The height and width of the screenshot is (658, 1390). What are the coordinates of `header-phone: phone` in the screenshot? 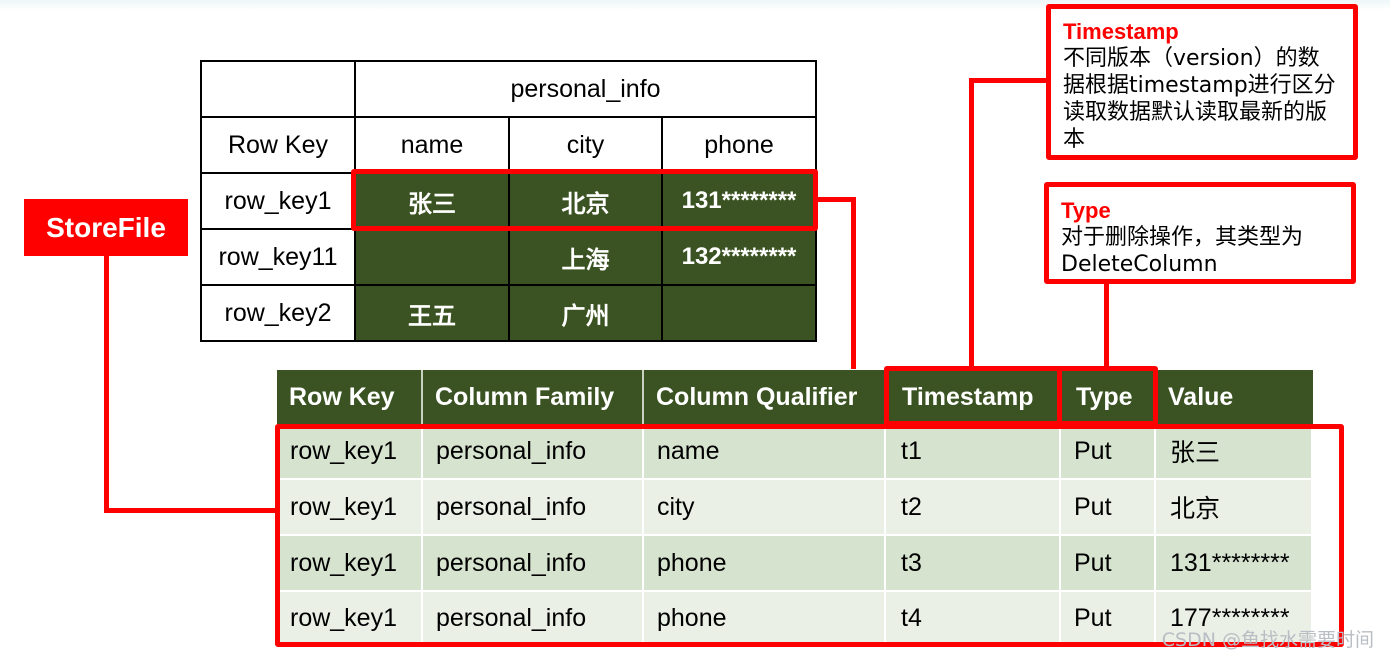 It's located at (739, 145).